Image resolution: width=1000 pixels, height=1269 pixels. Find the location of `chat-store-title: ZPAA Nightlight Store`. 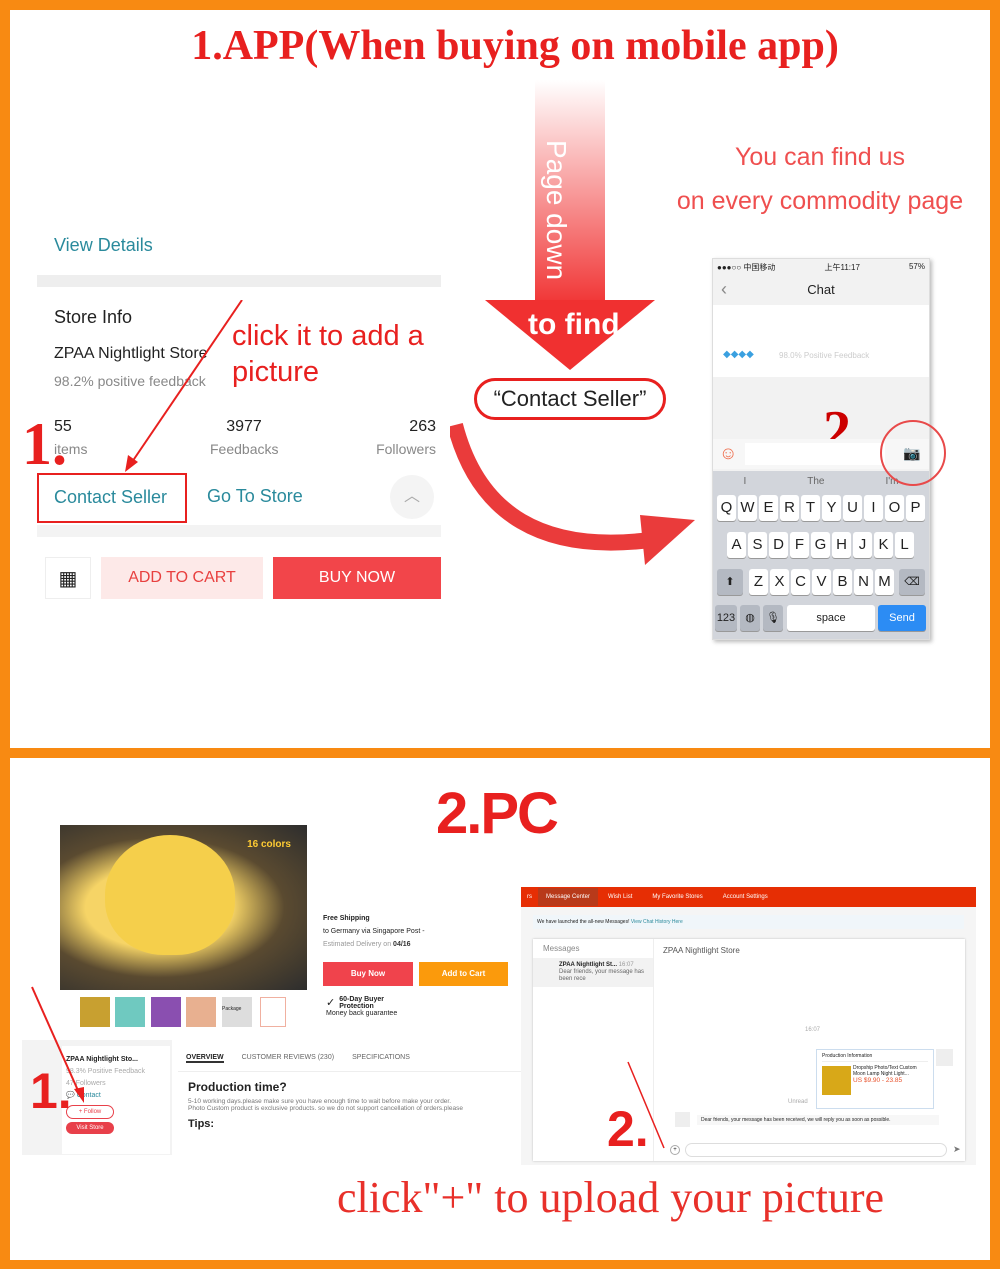

chat-store-title: ZPAA Nightlight Store is located at coordinates (701, 950).